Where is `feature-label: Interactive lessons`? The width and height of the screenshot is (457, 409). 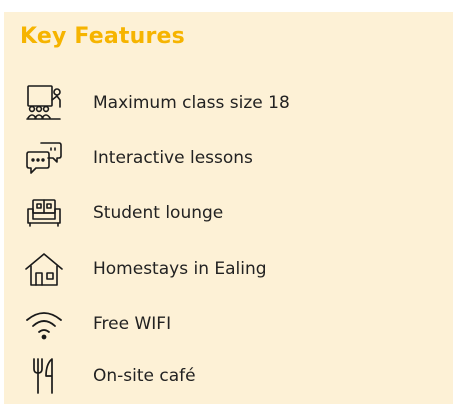
feature-label: Interactive lessons is located at coordinates (173, 158).